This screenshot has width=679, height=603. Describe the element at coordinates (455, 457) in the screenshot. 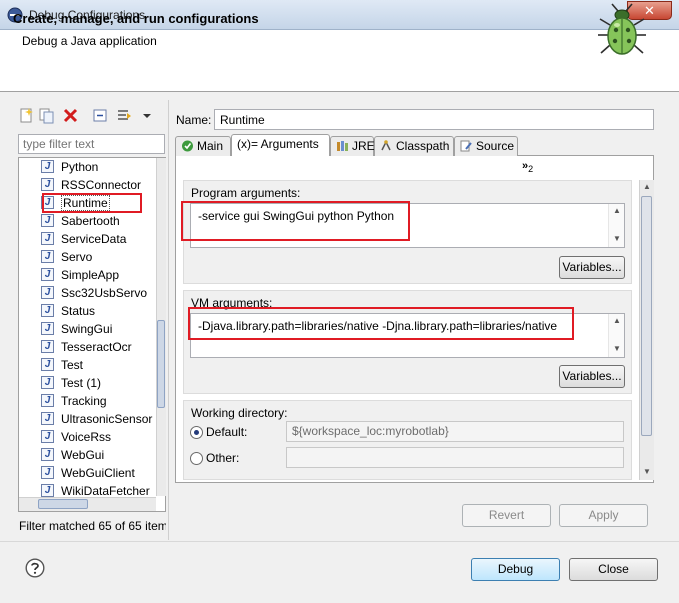

I see `working-dir-other-field` at that location.